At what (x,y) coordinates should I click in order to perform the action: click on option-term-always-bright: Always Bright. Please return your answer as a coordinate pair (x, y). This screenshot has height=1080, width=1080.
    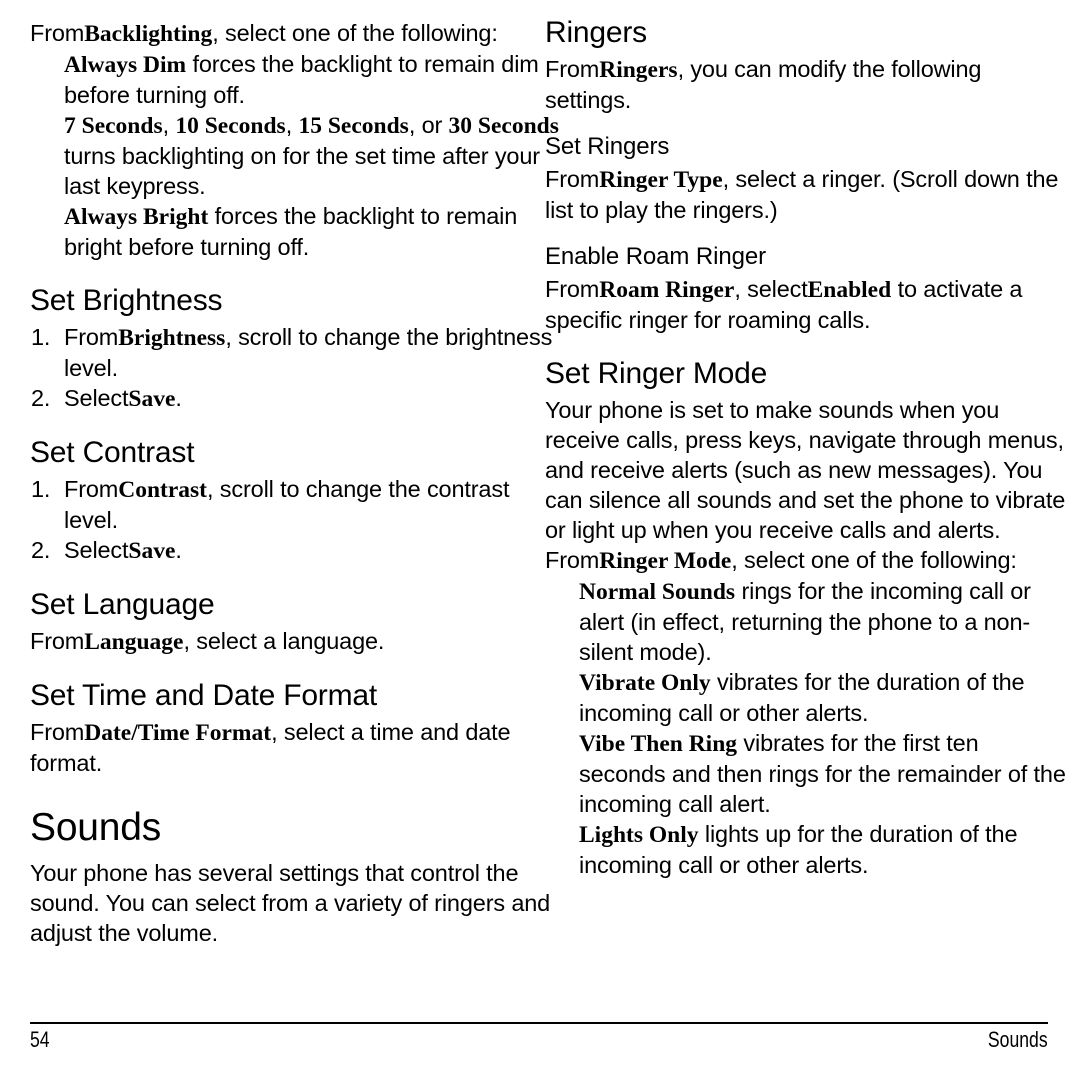
    Looking at the image, I should click on (136, 217).